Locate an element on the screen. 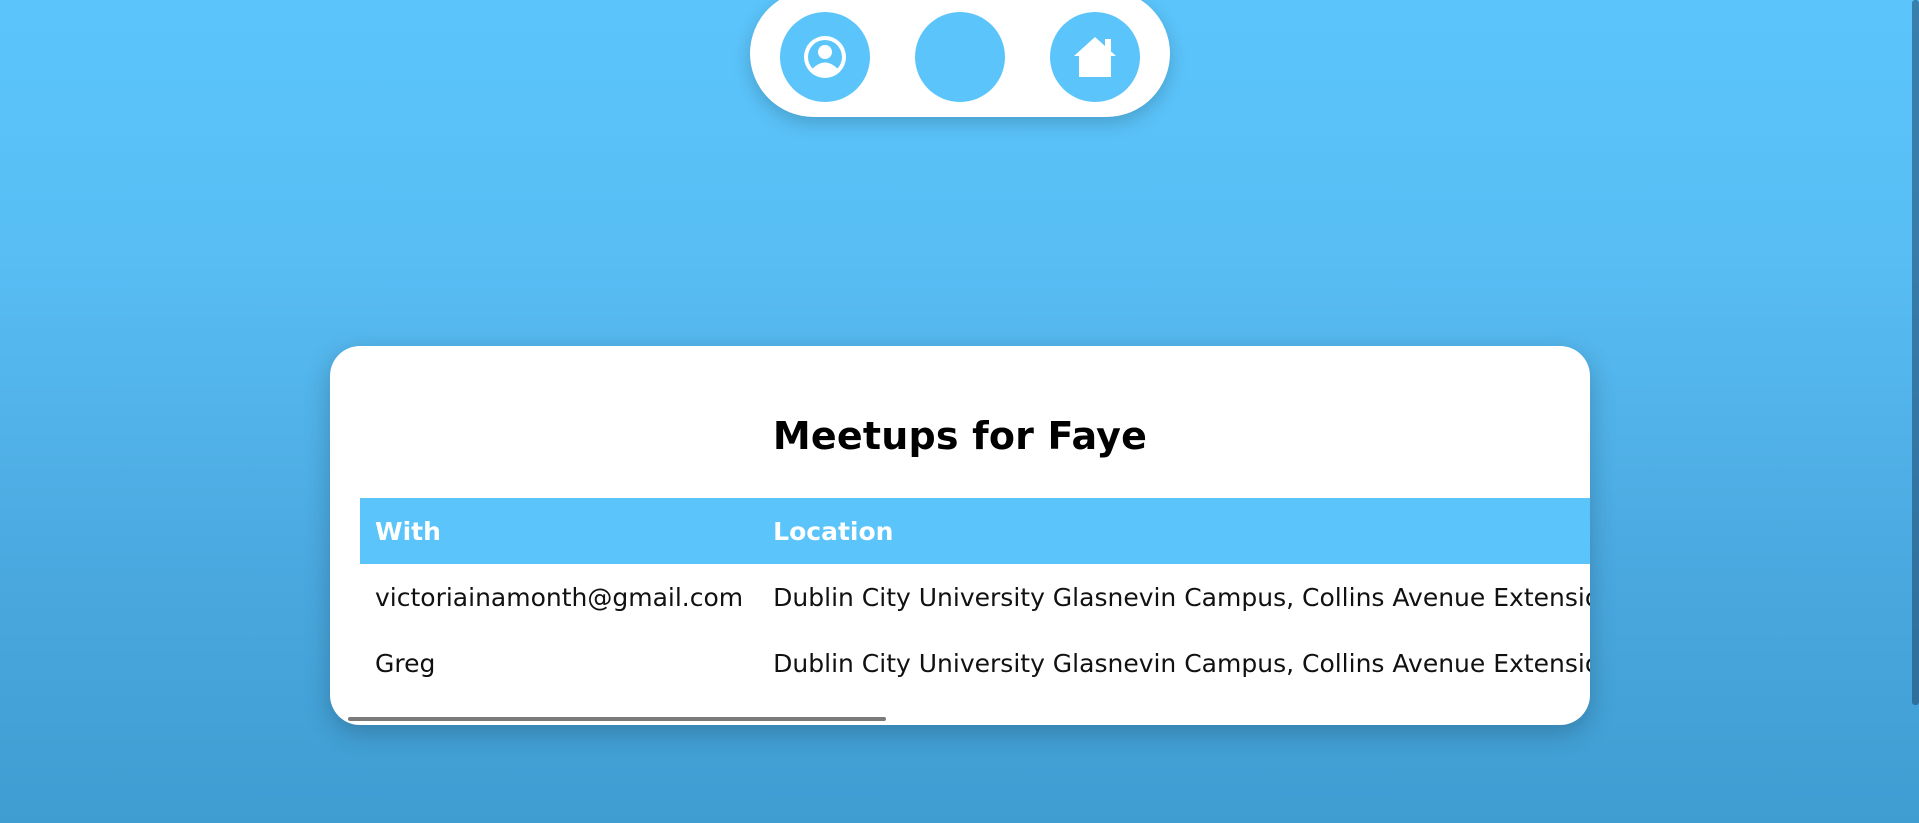 This screenshot has width=1919, height=823. cell-with: Greg is located at coordinates (405, 663).